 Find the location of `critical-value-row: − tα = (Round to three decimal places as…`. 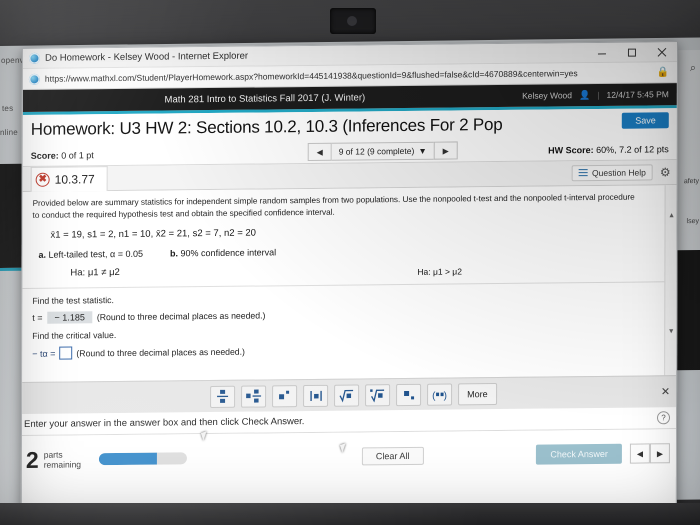

critical-value-row: − tα = (Round to three decimal places as… is located at coordinates (349, 350).